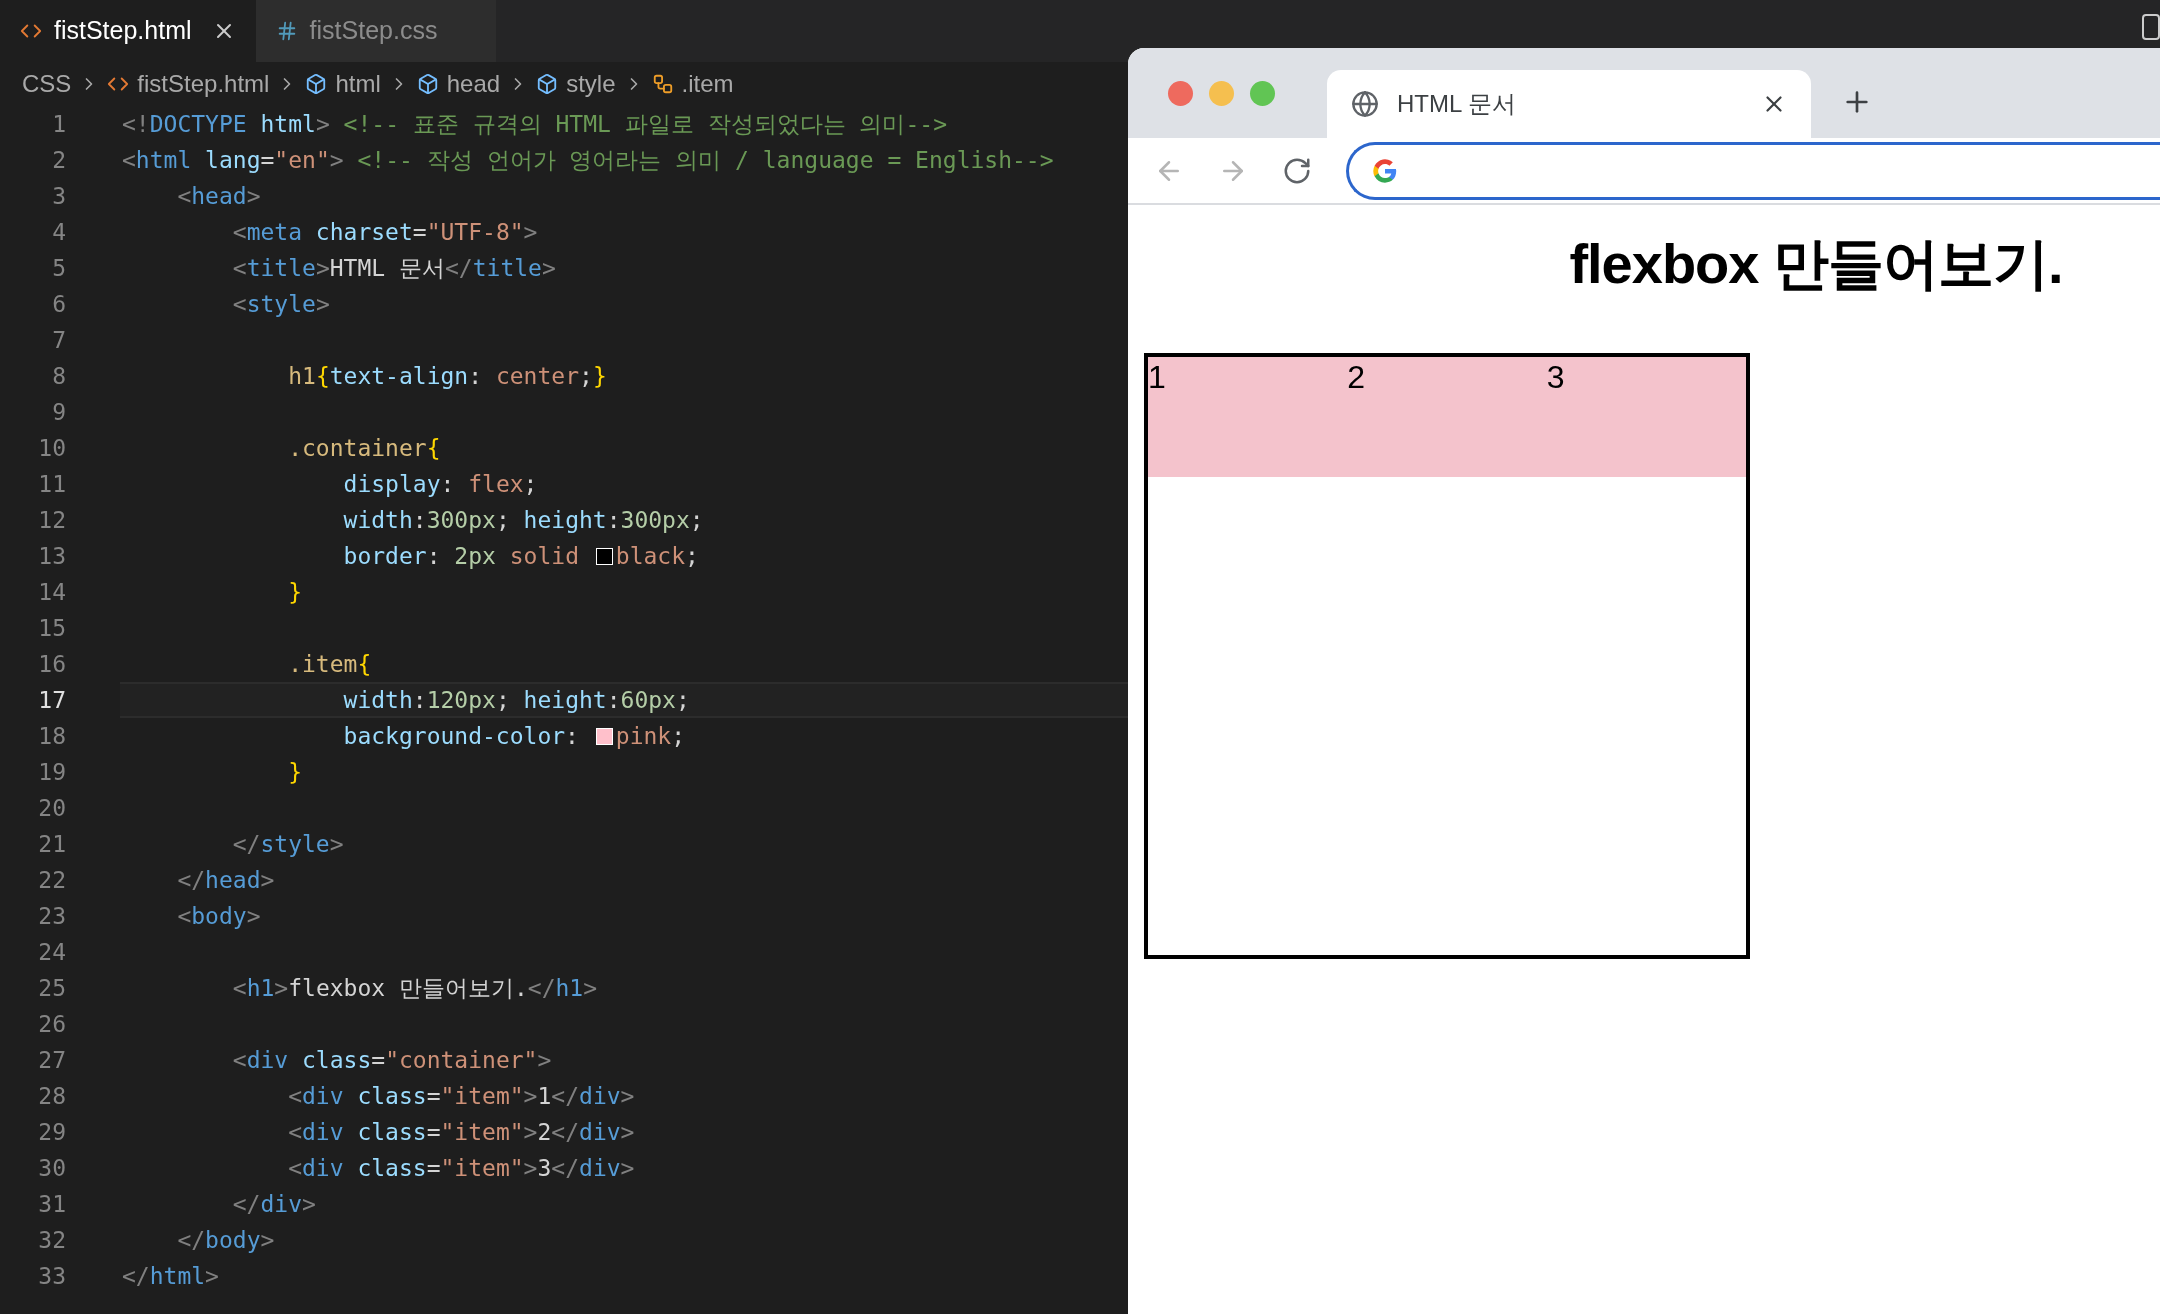 The height and width of the screenshot is (1314, 2160). I want to click on line-number: 9, so click(59, 412).